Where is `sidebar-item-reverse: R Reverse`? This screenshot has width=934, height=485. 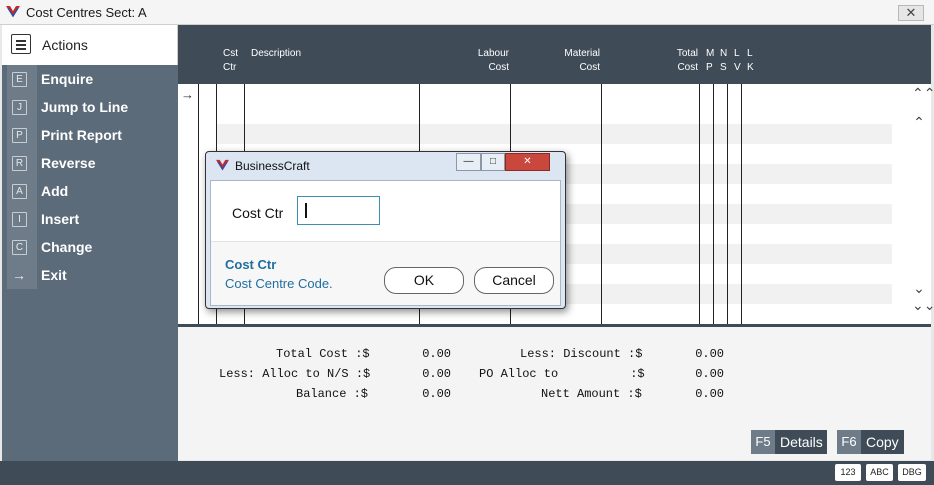 sidebar-item-reverse: R Reverse is located at coordinates (90, 163).